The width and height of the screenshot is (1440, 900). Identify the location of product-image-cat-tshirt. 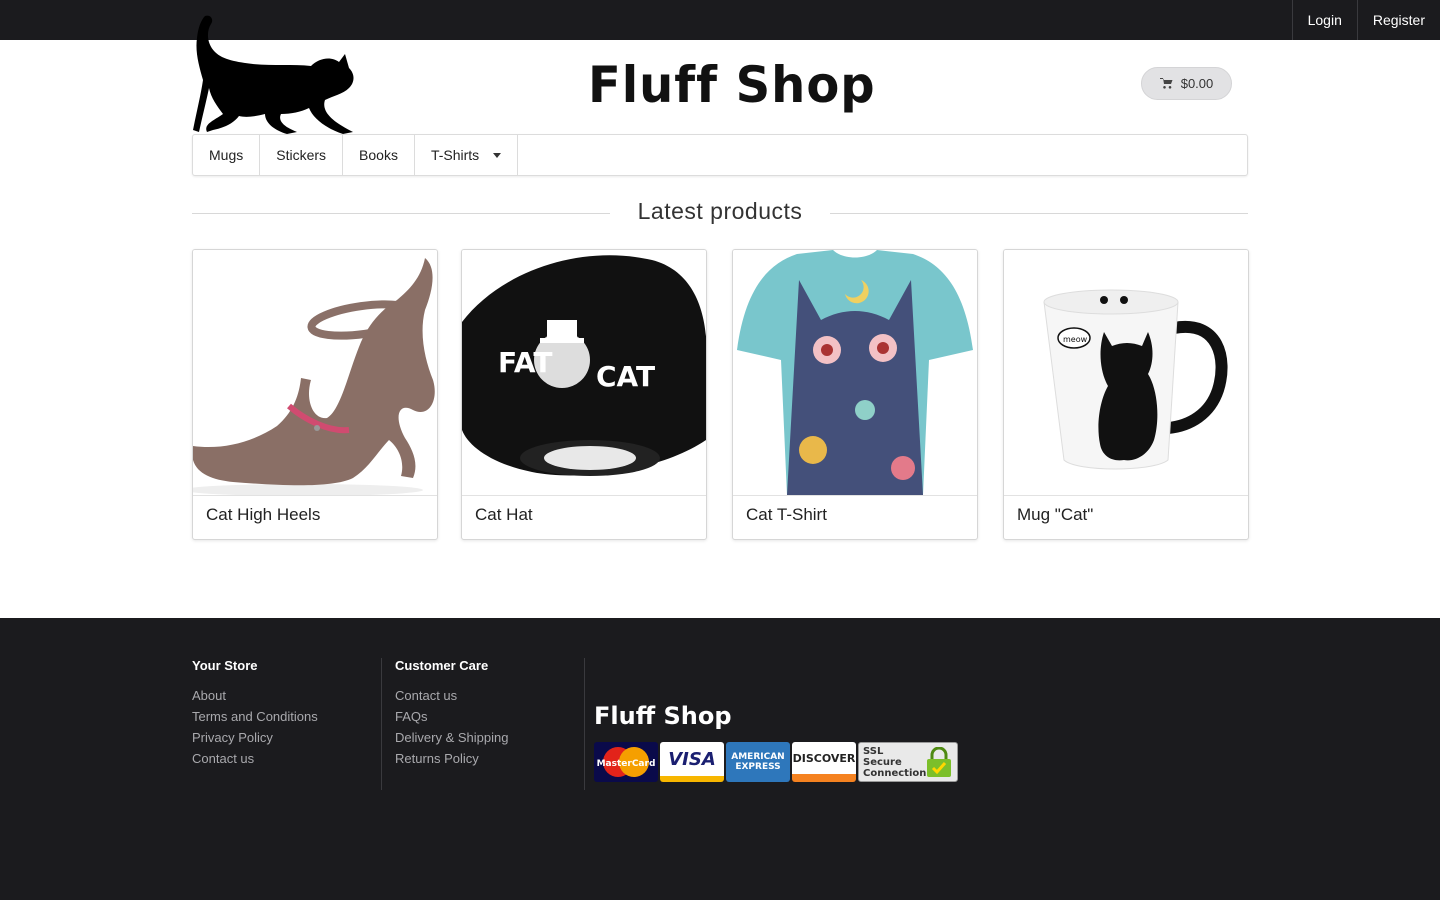
(855, 372).